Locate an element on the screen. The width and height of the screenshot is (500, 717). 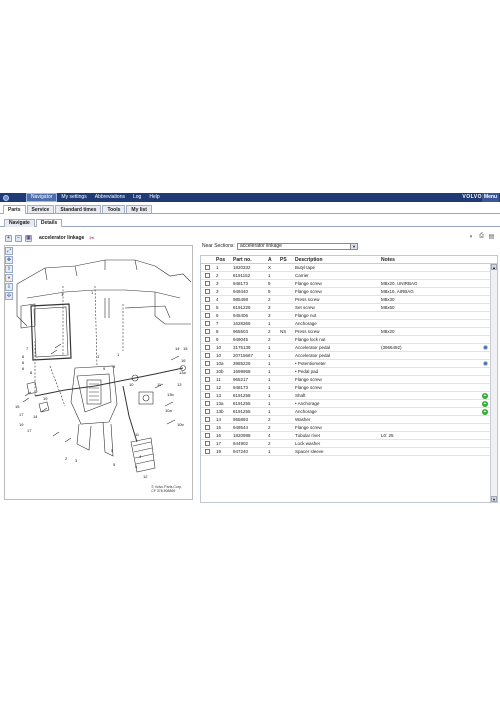
scissors-icon: ✂ is located at coordinates (91, 238).